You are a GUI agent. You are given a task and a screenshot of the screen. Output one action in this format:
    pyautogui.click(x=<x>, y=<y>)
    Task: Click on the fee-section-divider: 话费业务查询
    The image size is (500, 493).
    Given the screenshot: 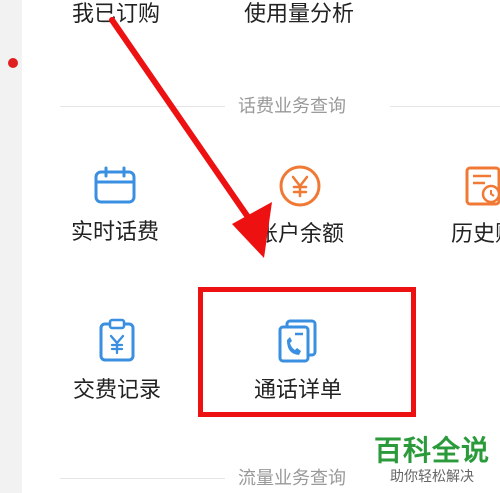 What is the action you would take?
    pyautogui.click(x=280, y=106)
    